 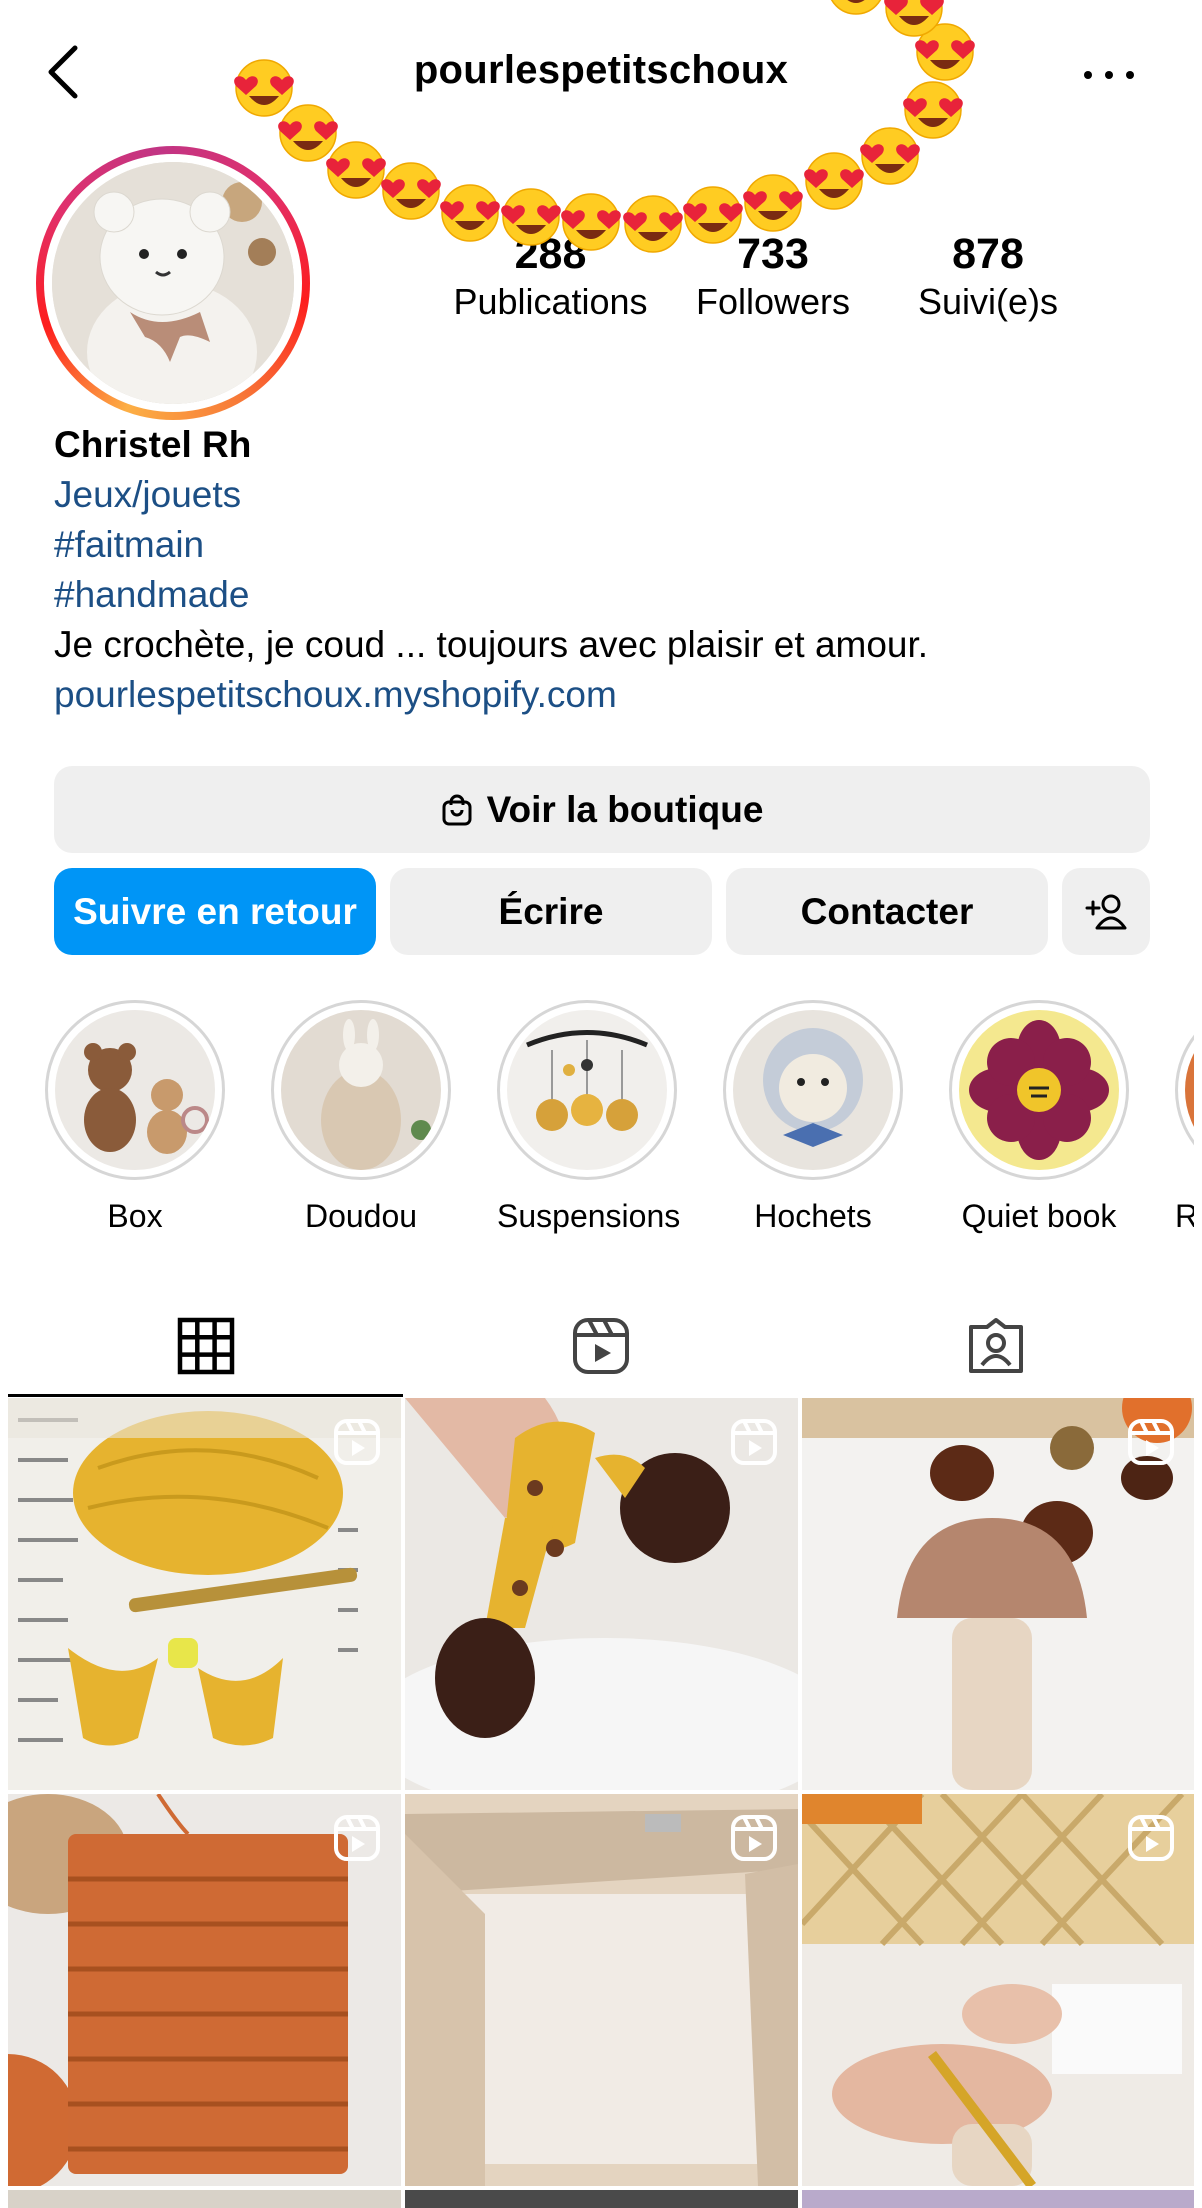 I want to click on header: pourlespetitschoux, so click(x=601, y=75).